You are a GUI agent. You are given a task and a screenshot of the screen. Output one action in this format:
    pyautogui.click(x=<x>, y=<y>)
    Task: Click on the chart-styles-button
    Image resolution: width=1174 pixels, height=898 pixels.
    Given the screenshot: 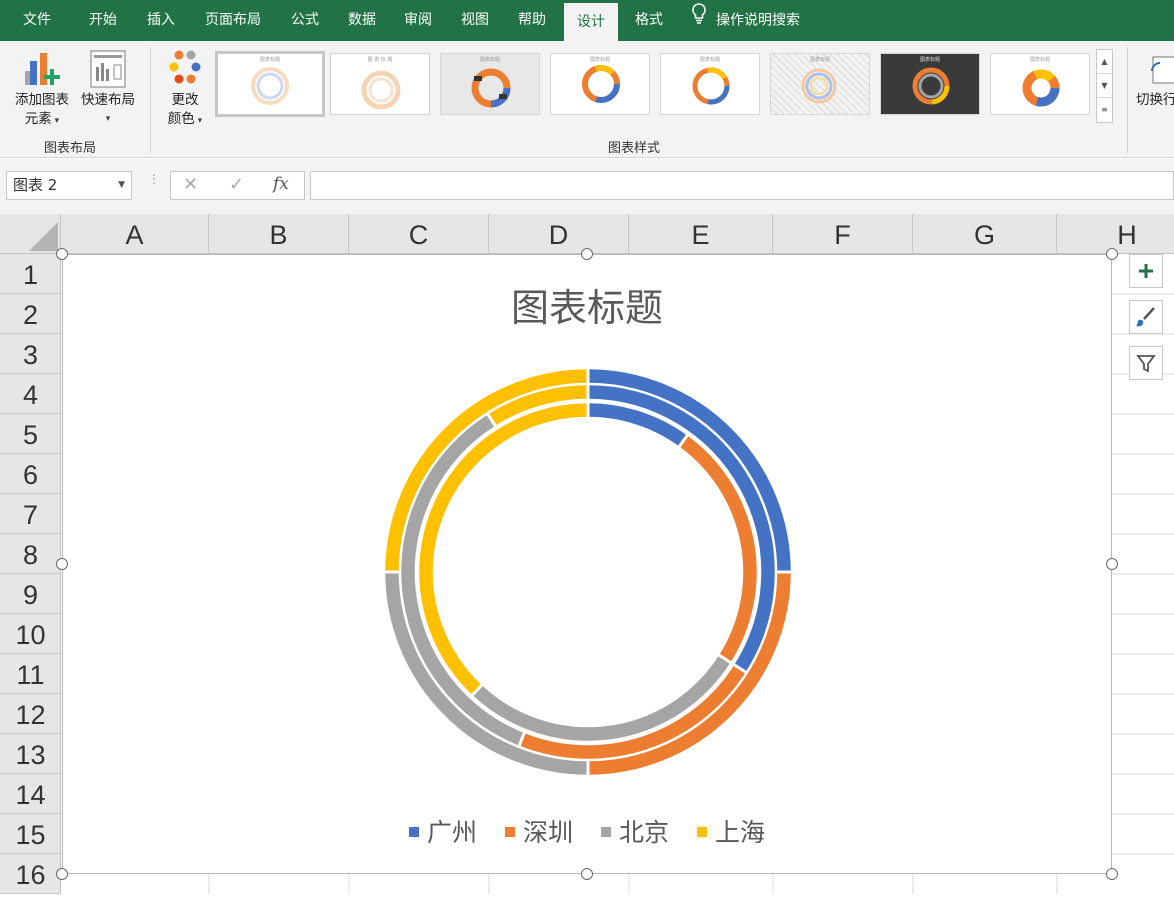 What is the action you would take?
    pyautogui.click(x=1146, y=317)
    